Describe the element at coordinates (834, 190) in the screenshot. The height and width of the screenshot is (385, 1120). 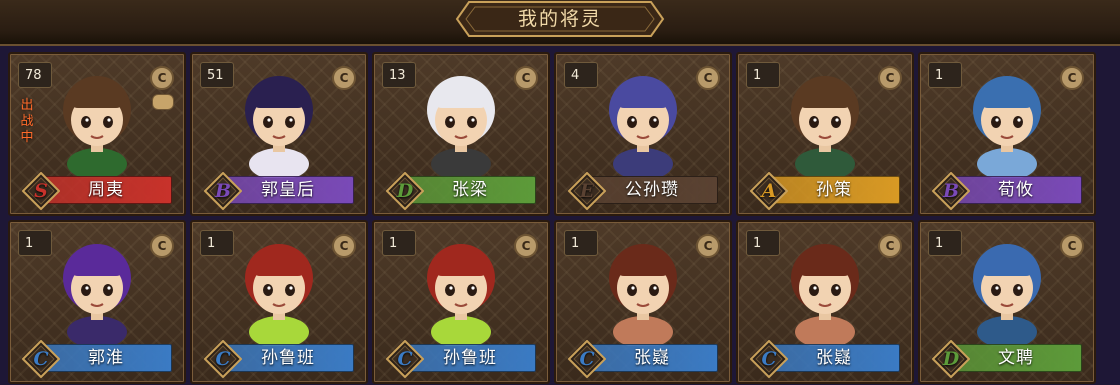
I see `general-name: 孙策` at that location.